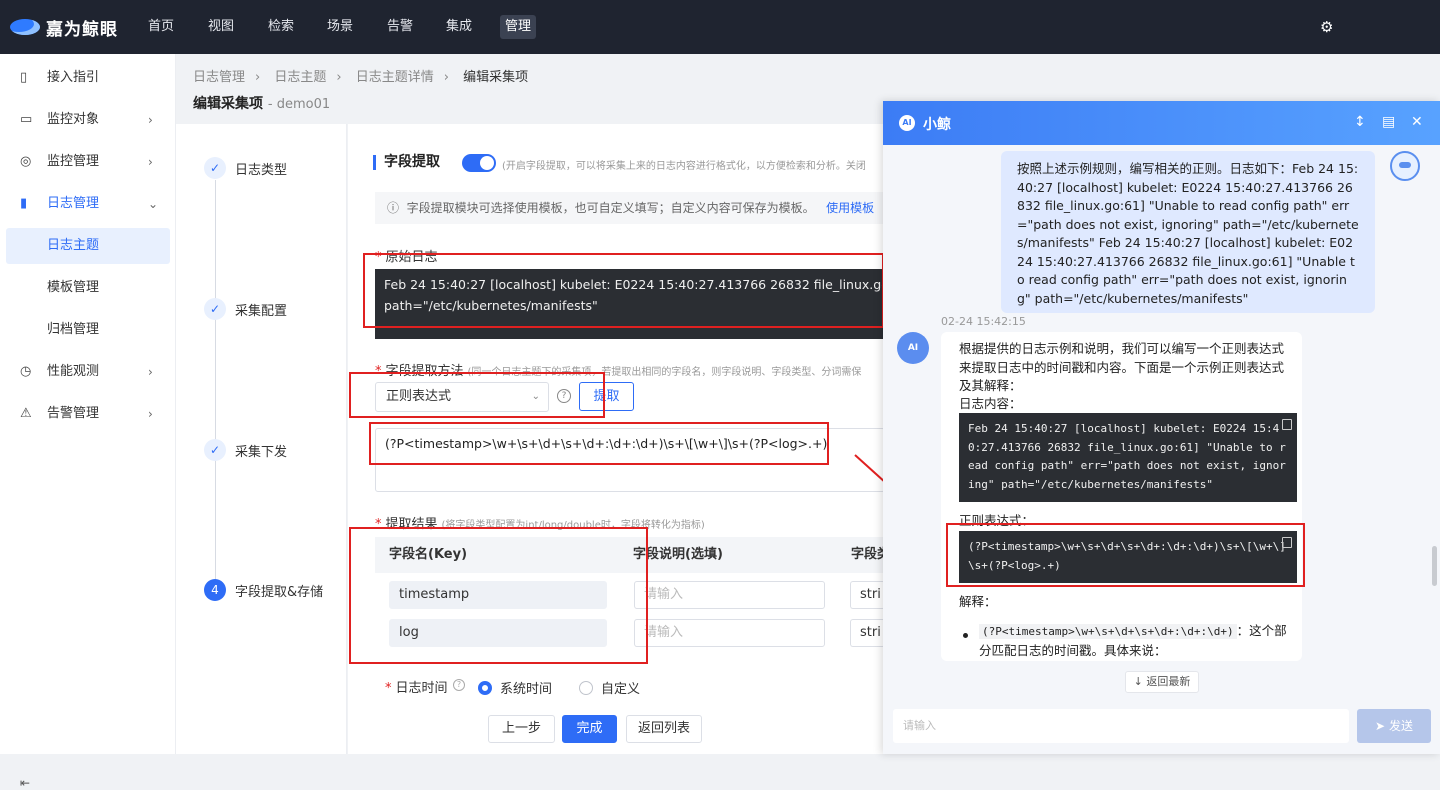  Describe the element at coordinates (221, 27) in the screenshot. I see `nav-view: 视图` at that location.